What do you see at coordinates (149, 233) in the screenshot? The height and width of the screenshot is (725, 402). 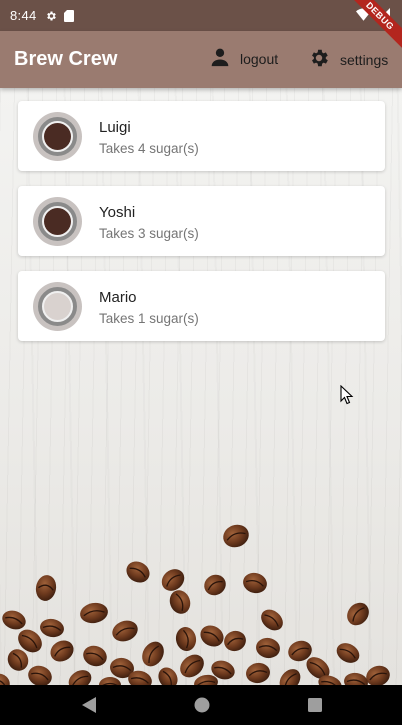 I see `brew-sugars: Takes 3 sugar(s)` at bounding box center [149, 233].